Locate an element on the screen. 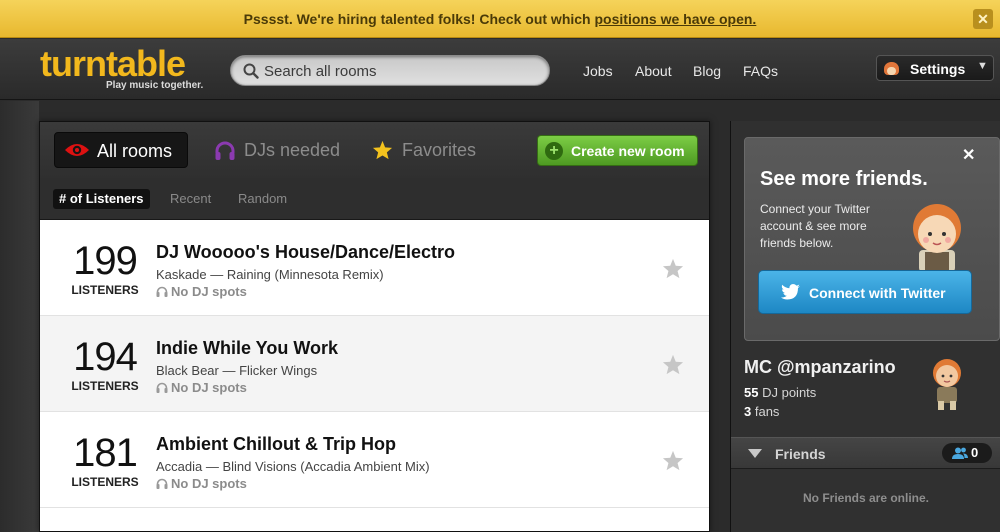 The width and height of the screenshot is (1000, 532). search-icon is located at coordinates (251, 71).